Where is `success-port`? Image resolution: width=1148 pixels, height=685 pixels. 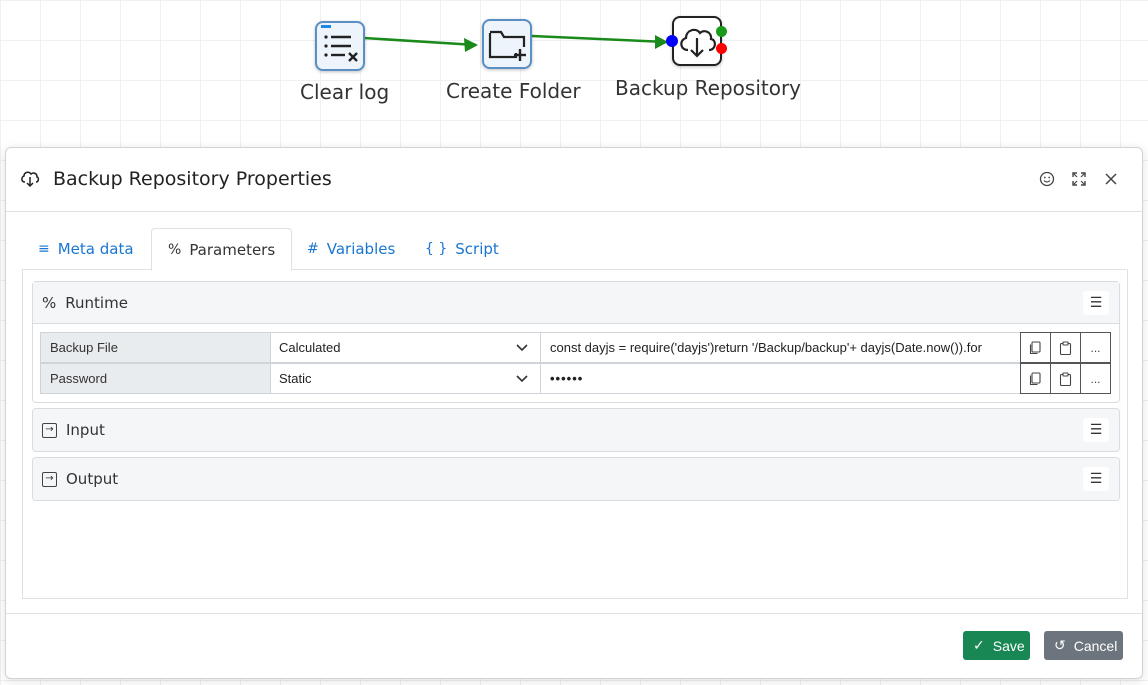
success-port is located at coordinates (721, 31).